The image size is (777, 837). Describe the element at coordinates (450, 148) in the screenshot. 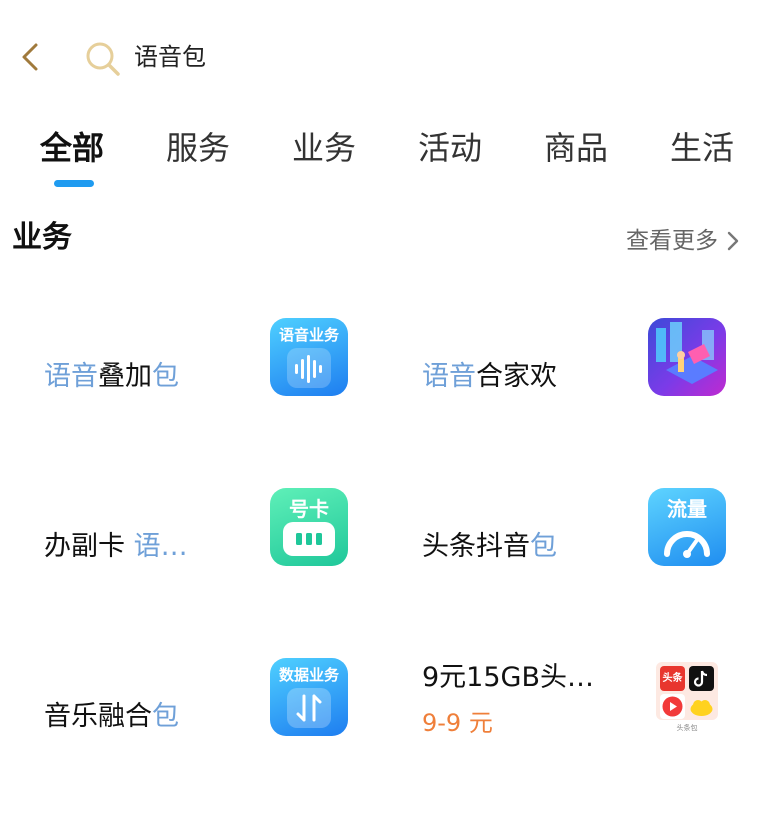

I see `tab-activity: 活动` at that location.